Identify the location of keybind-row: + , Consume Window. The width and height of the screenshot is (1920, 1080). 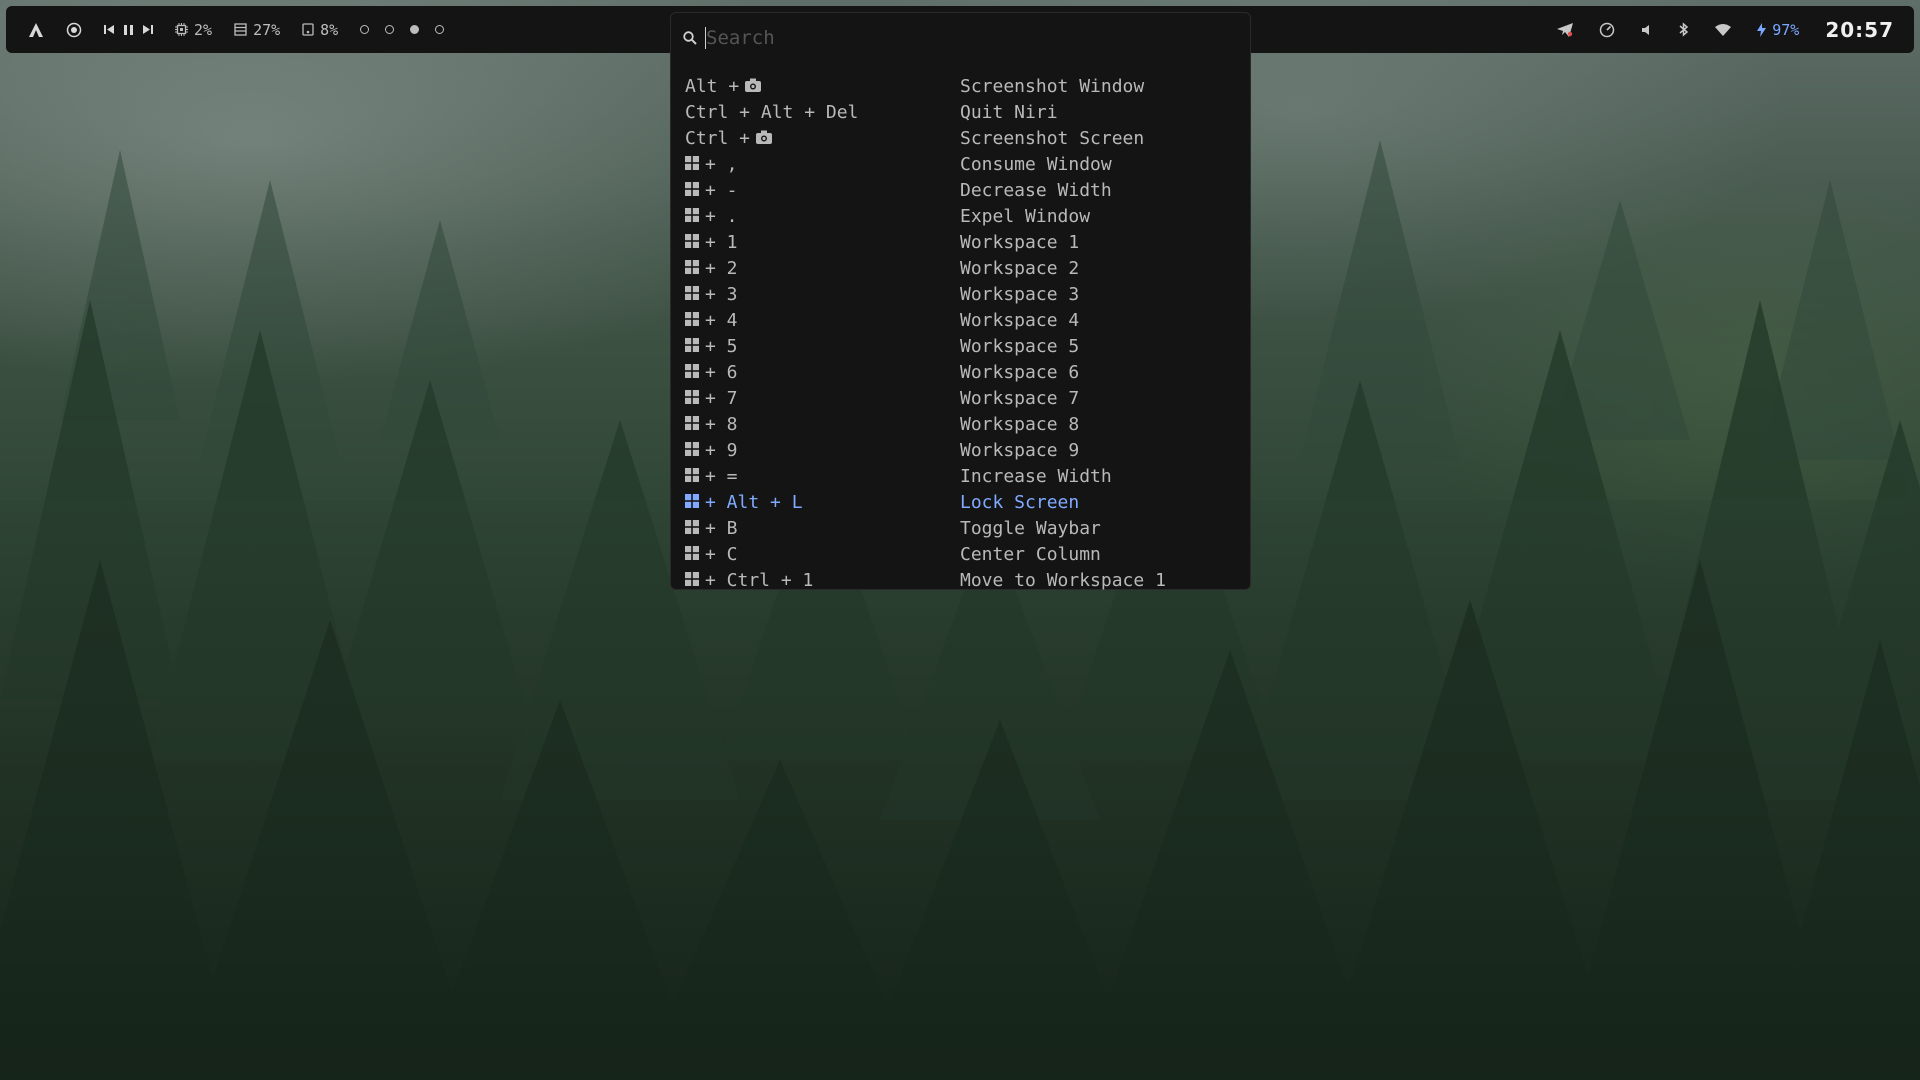
(925, 164).